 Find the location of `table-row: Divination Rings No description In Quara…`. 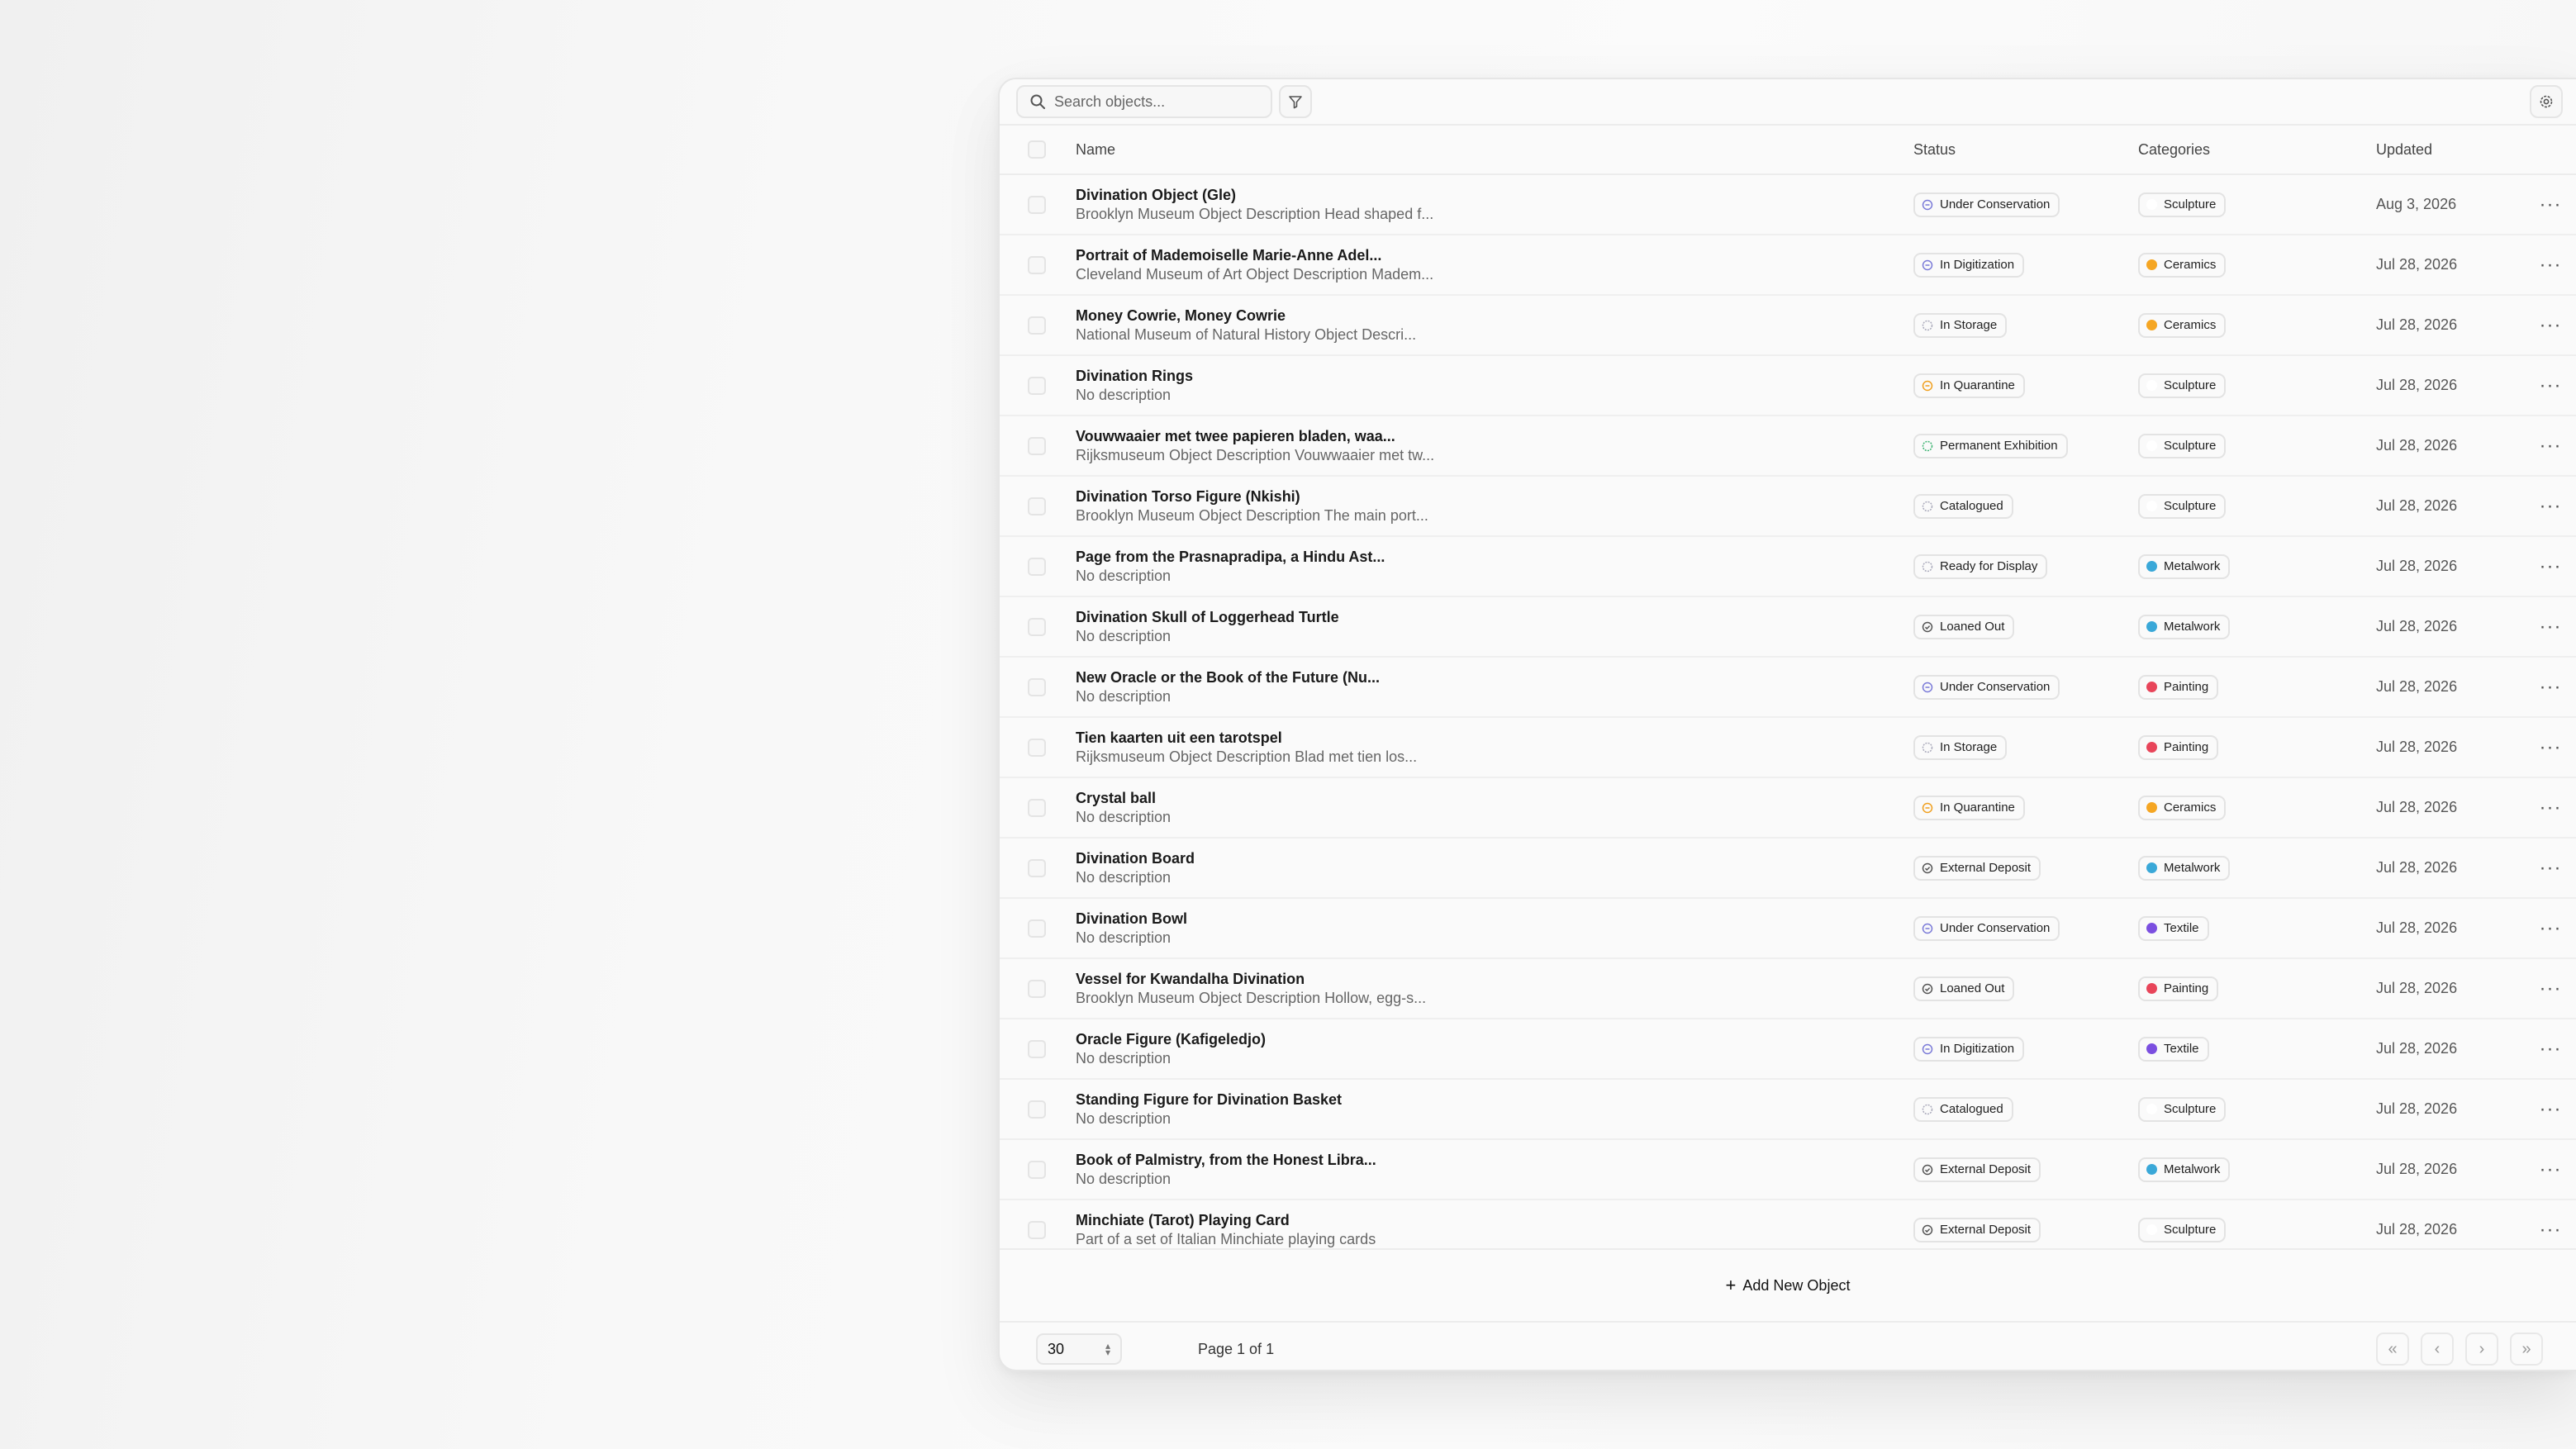

table-row: Divination Rings No description In Quara… is located at coordinates (1788, 386).